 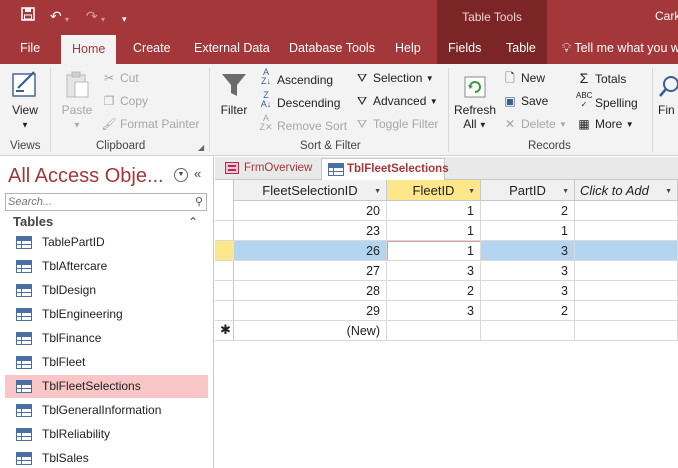 What do you see at coordinates (534, 124) in the screenshot?
I see `delete-record-button: ✕ Delete ▼` at bounding box center [534, 124].